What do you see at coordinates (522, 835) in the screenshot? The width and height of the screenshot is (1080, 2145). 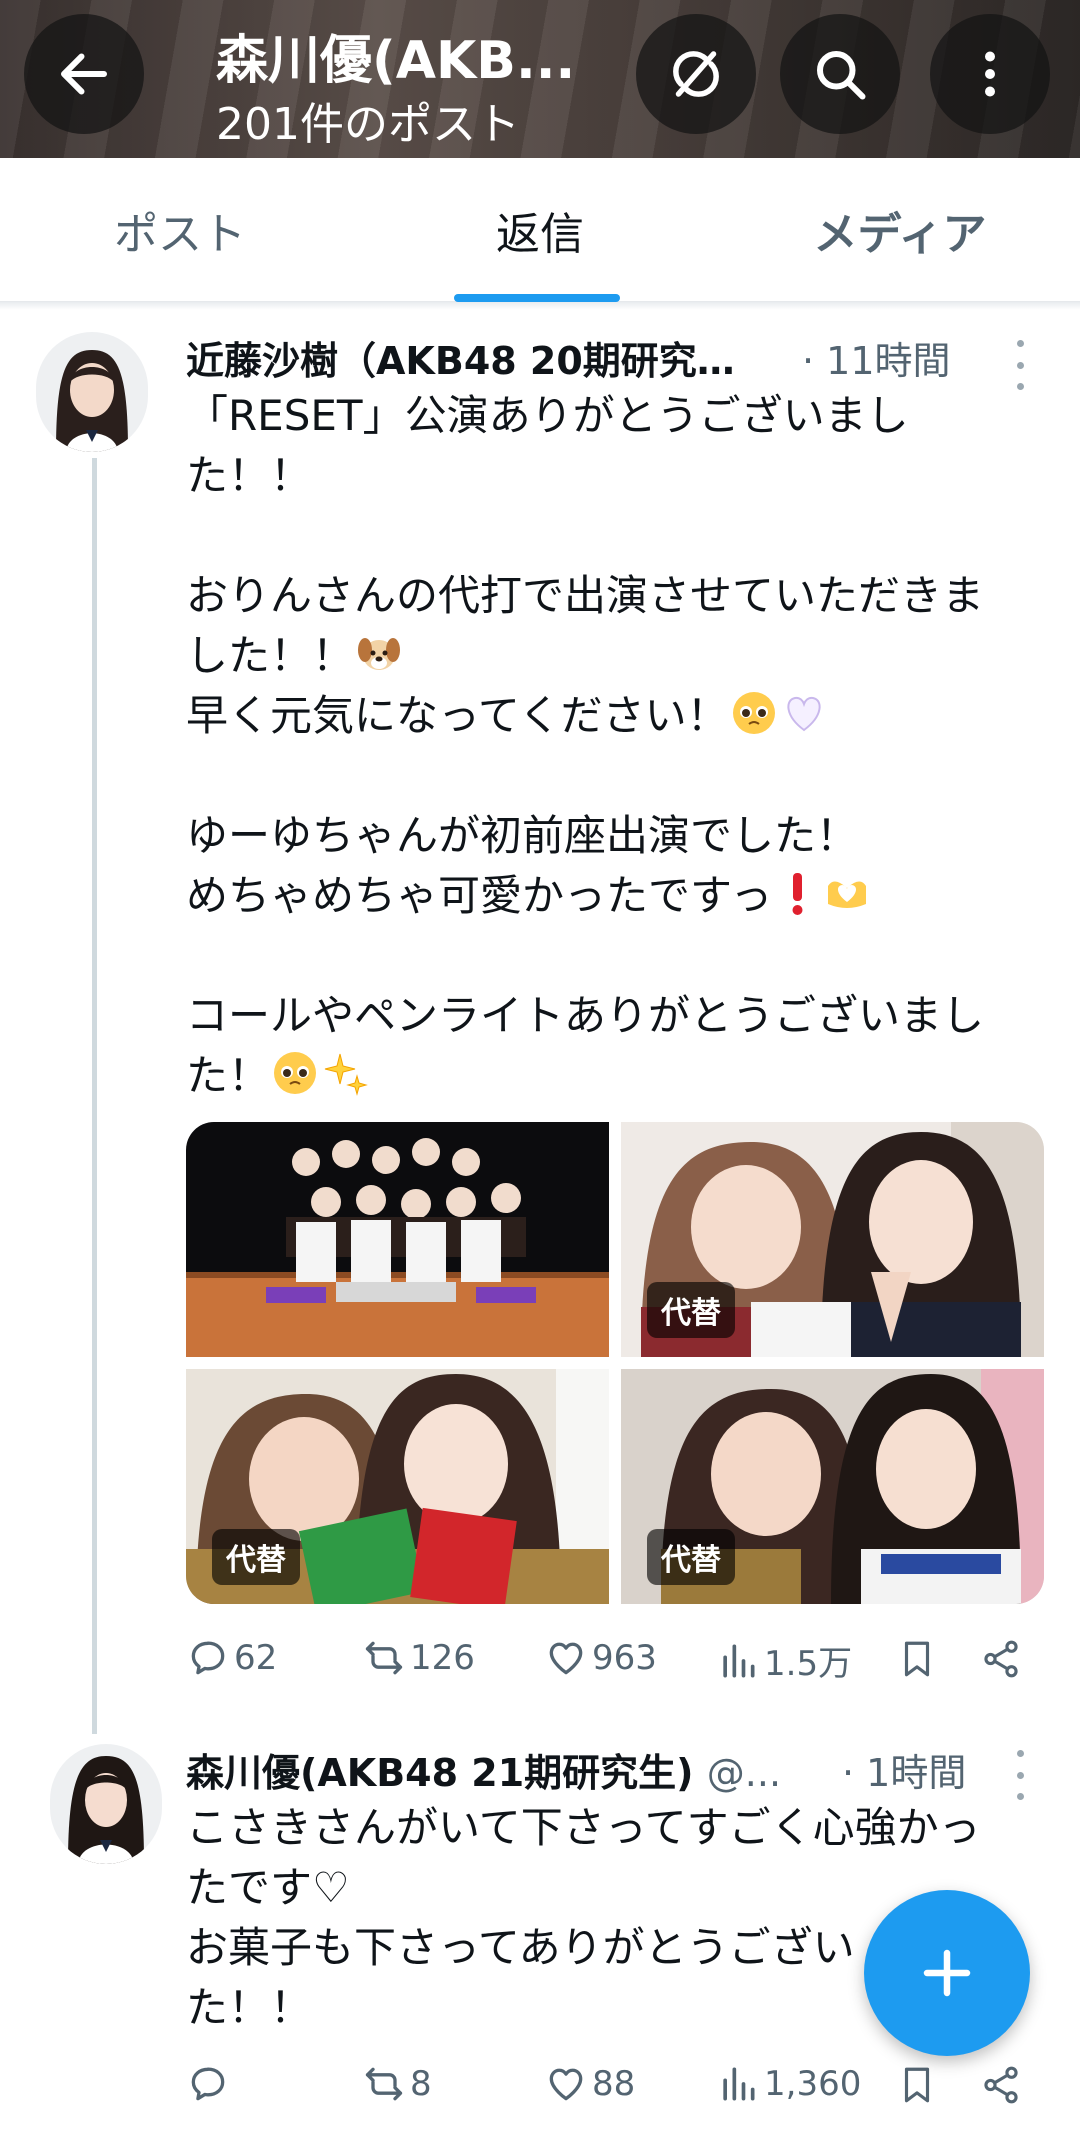 I see `post-line: ゆーゆちゃんが初前座出演でした！` at bounding box center [522, 835].